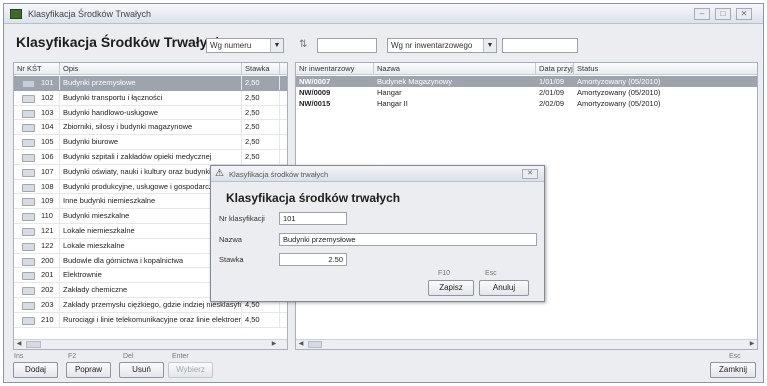 This screenshot has height=386, width=767. I want to click on edit-button: Popraw, so click(88, 370).